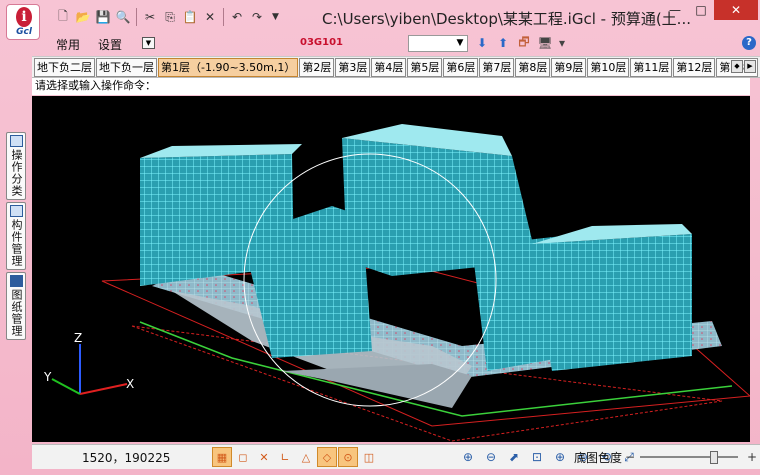 The height and width of the screenshot is (475, 760). I want to click on x-axis-label: X, so click(130, 384).